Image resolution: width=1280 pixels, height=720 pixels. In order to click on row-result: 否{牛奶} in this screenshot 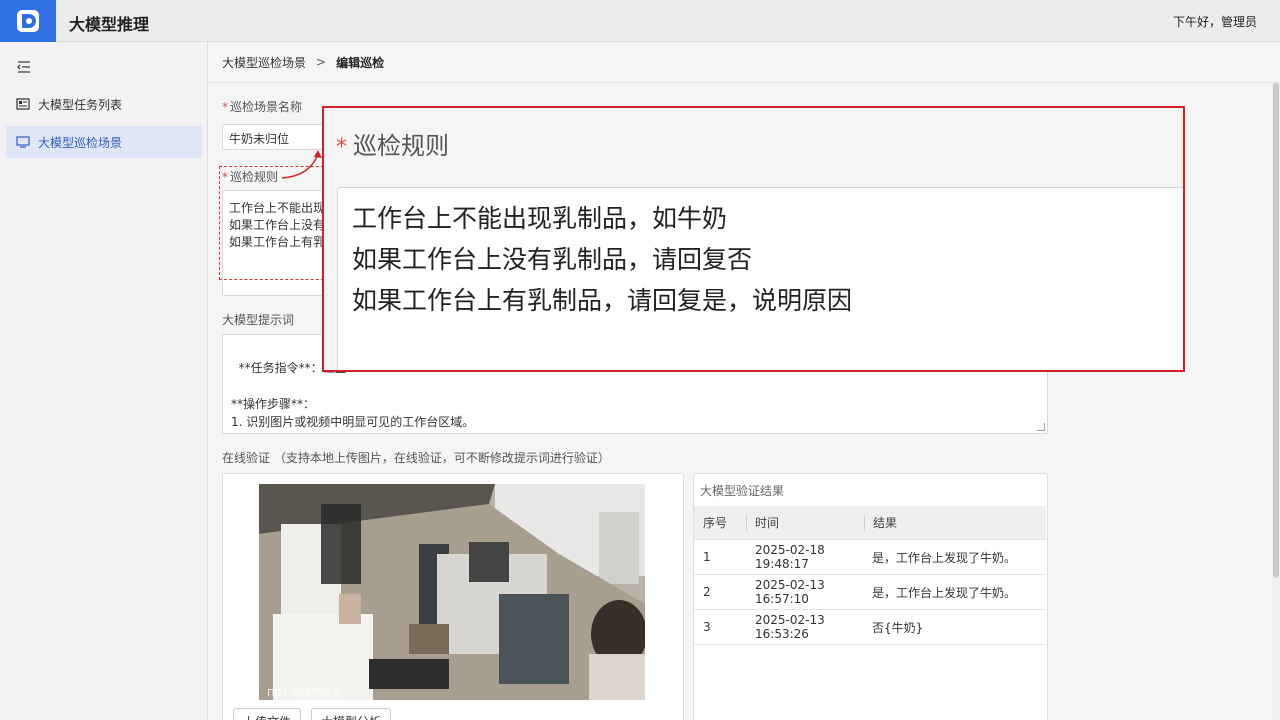, I will do `click(898, 627)`.